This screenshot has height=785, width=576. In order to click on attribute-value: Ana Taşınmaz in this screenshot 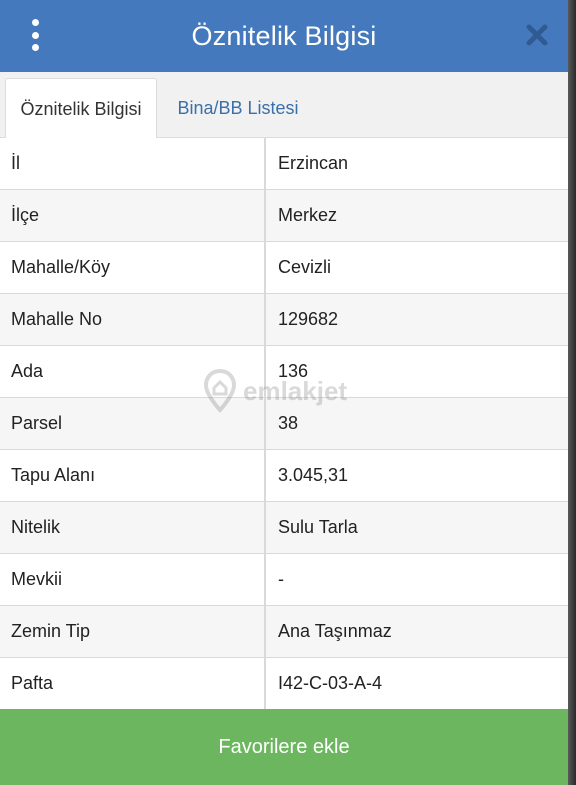, I will do `click(335, 631)`.